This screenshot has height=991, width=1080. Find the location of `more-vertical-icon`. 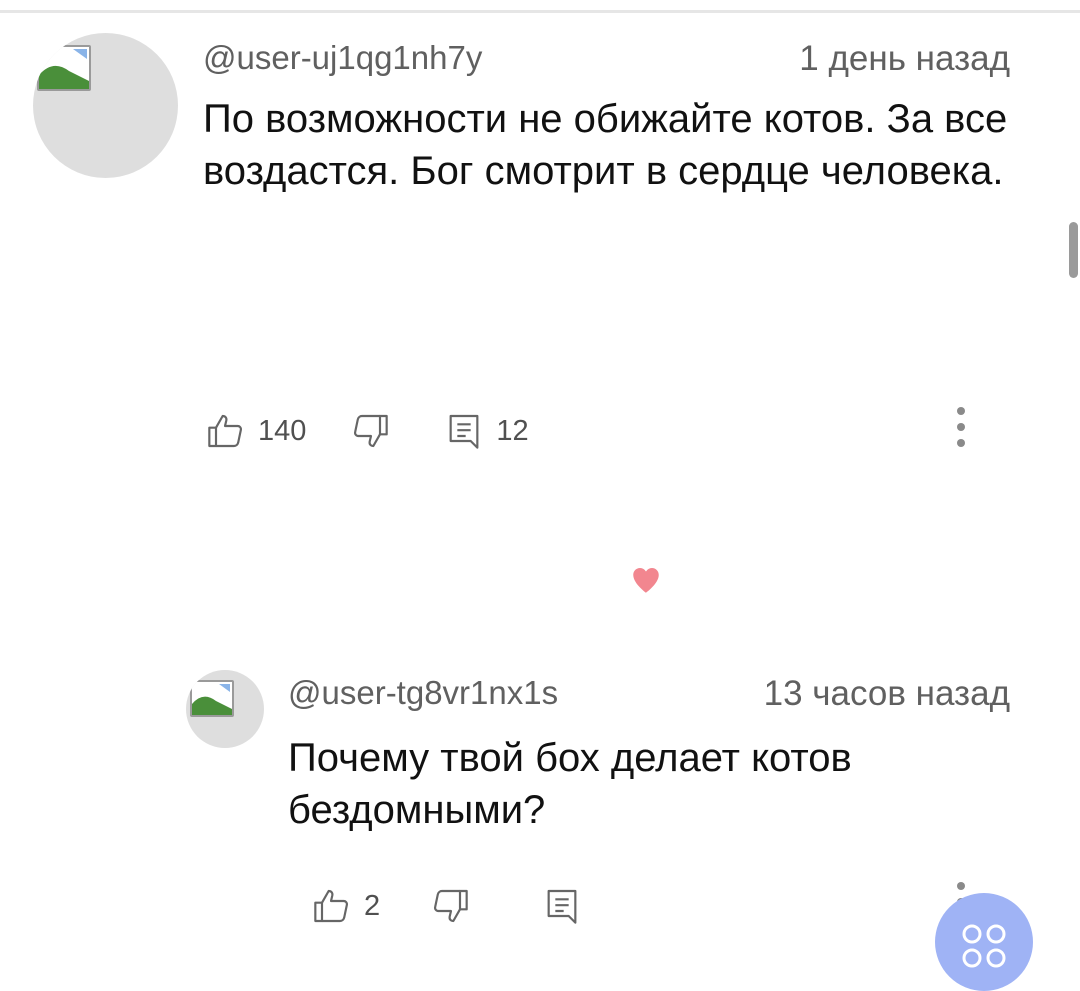

more-vertical-icon is located at coordinates (961, 427).